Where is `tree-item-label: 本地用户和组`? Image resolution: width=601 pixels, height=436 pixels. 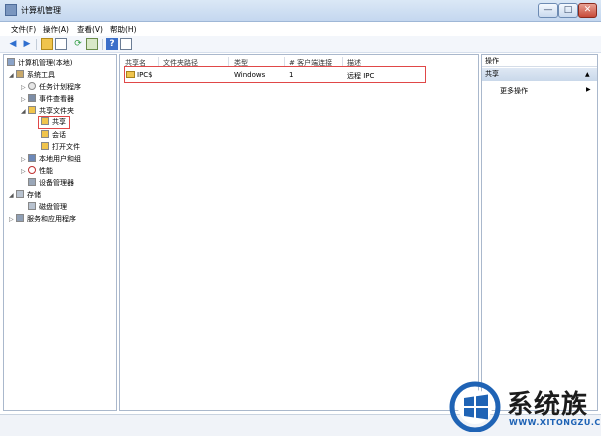 tree-item-label: 本地用户和组 is located at coordinates (60, 159).